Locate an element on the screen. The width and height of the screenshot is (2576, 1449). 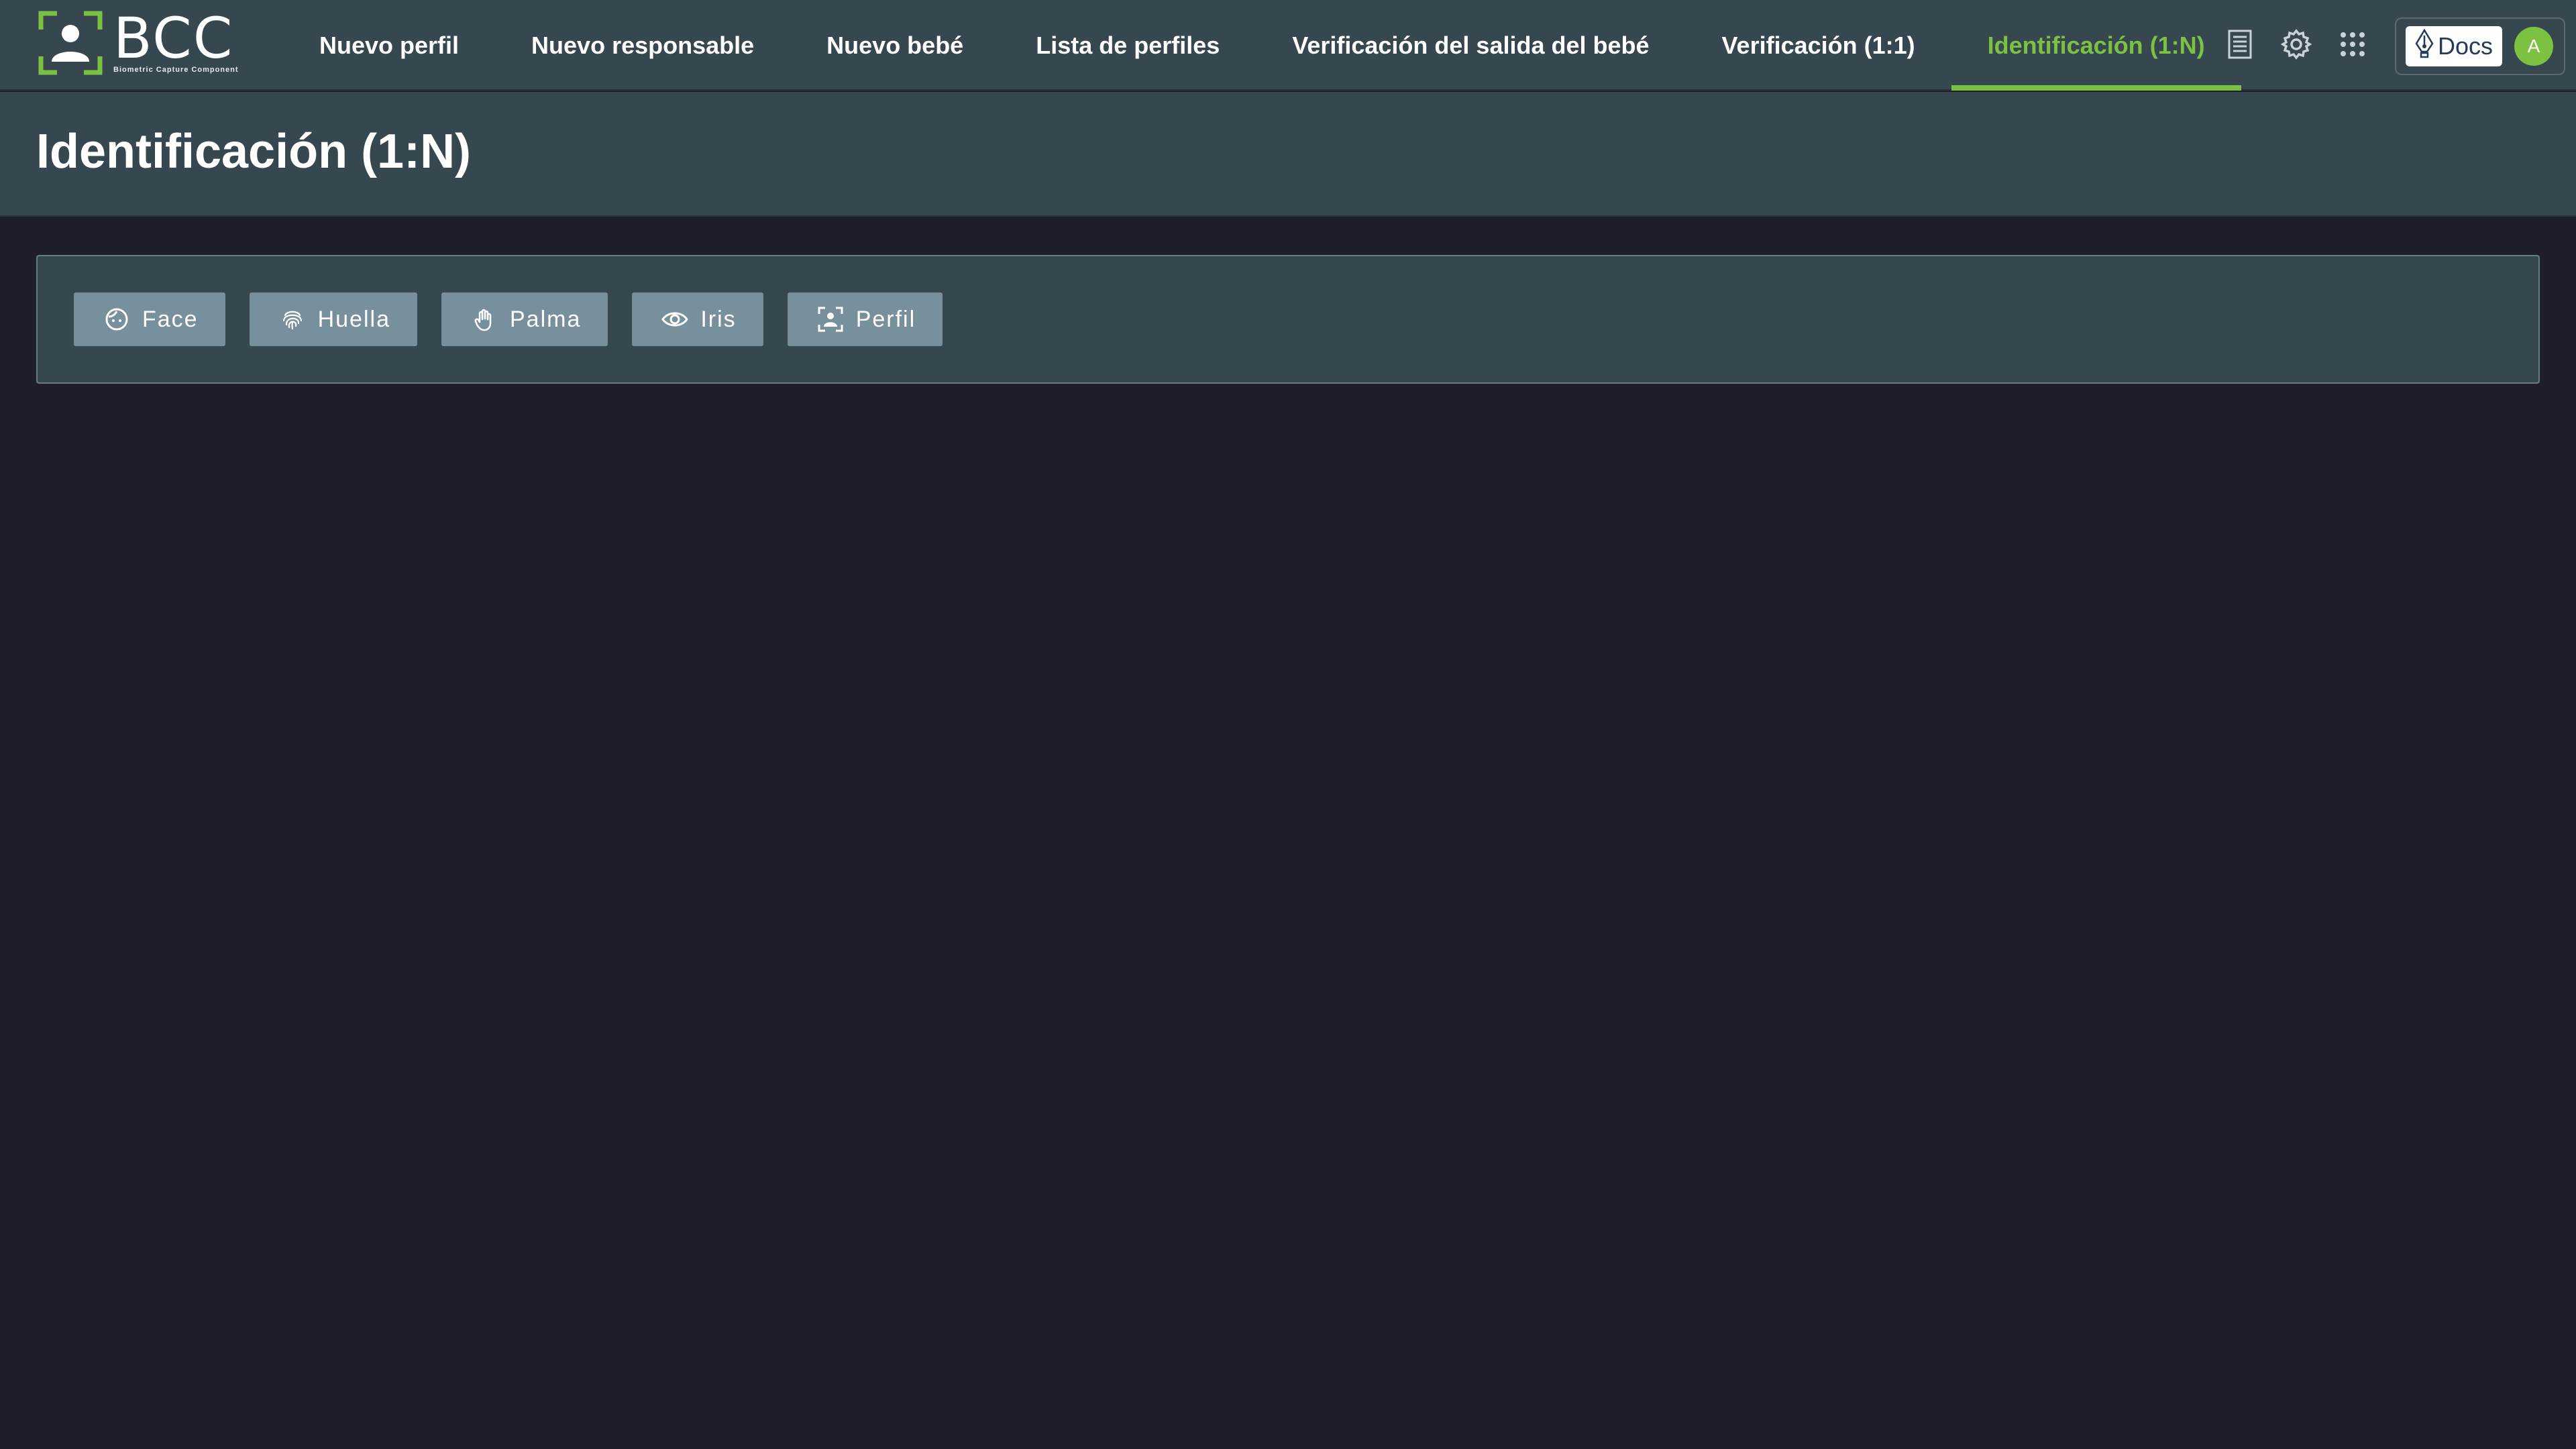
huella-button-label: Huella is located at coordinates (353, 319).